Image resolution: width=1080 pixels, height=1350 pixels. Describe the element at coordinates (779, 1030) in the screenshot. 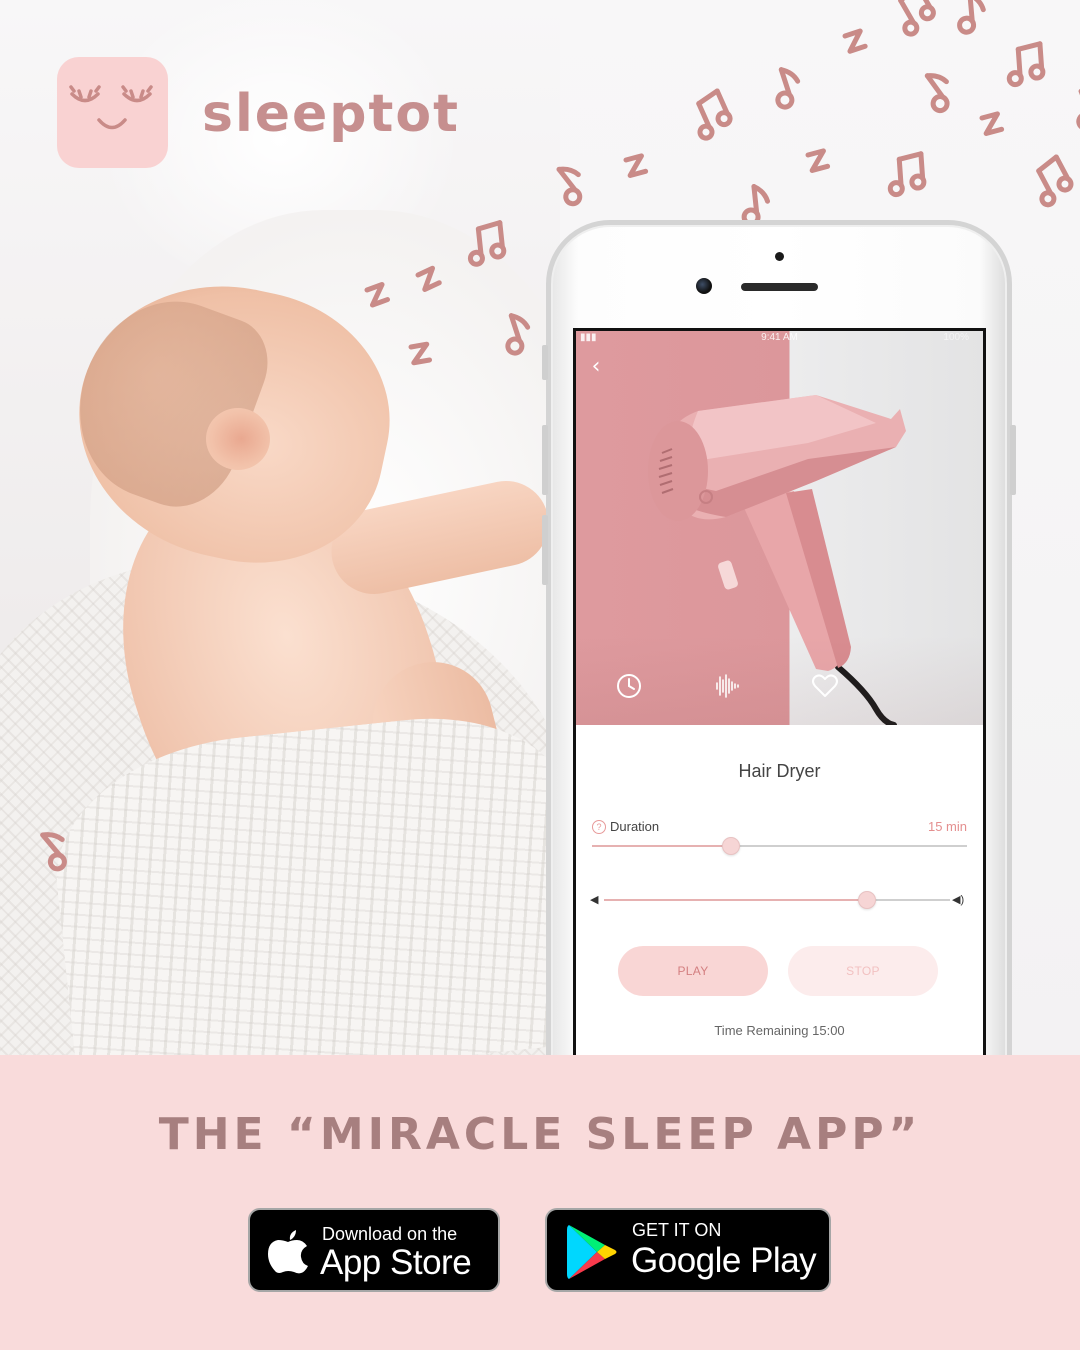

I see `time-remaining: Time Remaining 15:00` at that location.